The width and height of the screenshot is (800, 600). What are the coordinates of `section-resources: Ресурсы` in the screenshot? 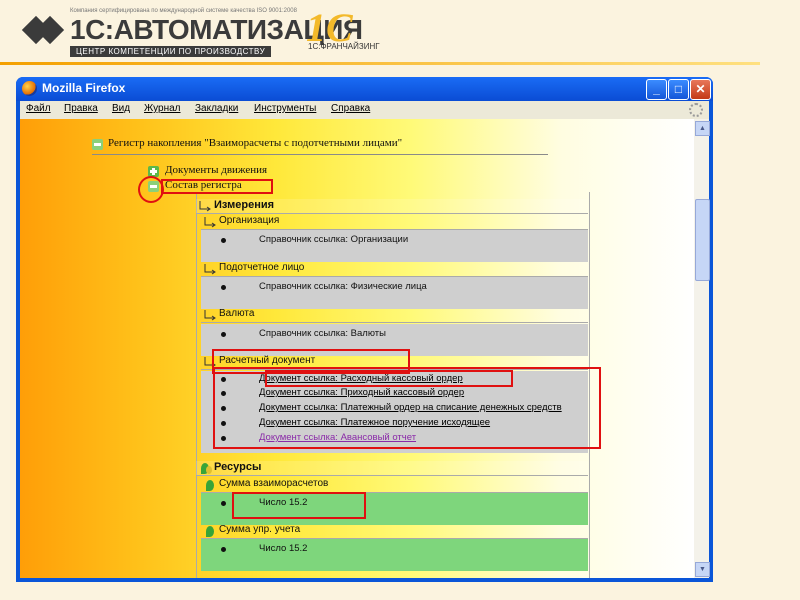 It's located at (392, 468).